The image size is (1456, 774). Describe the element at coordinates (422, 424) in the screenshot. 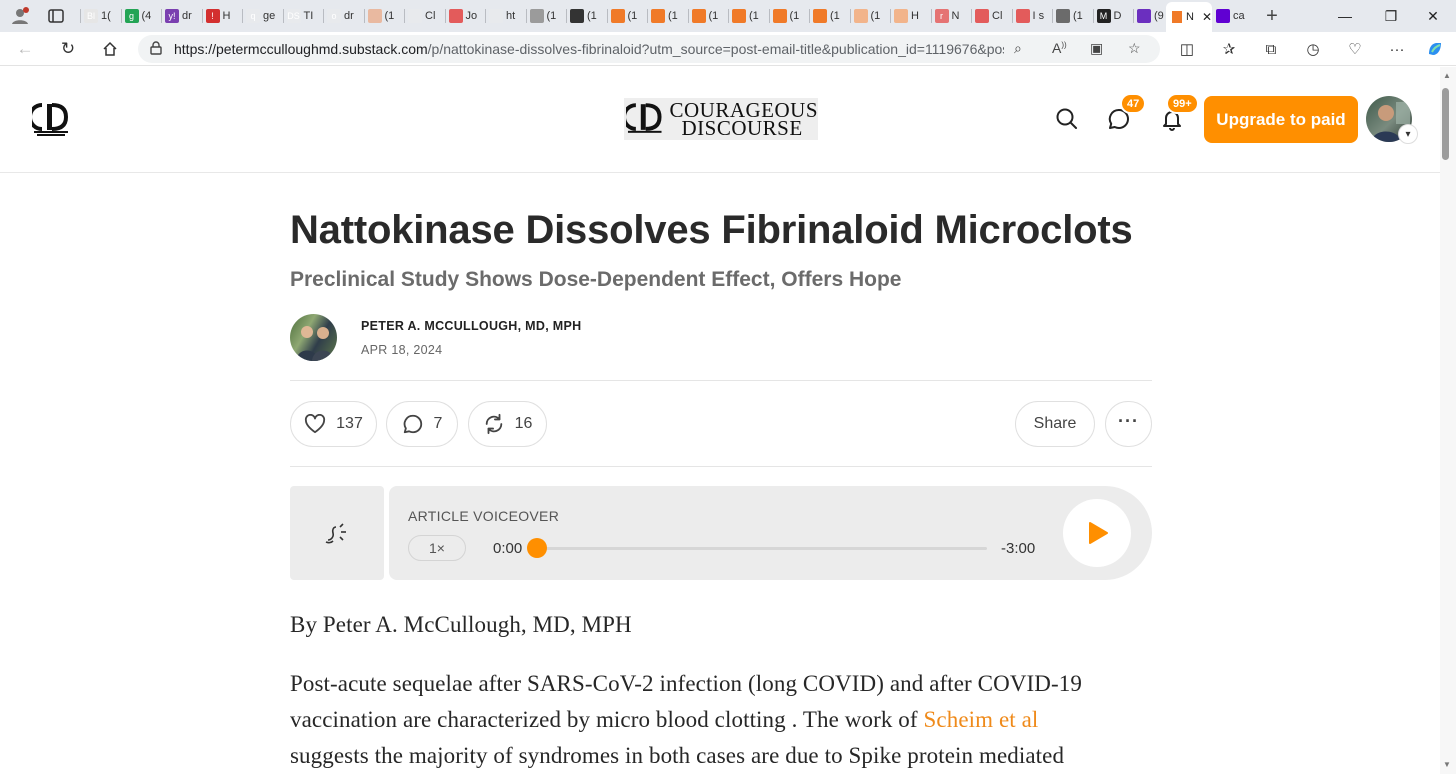

I see `comment-button: 7` at that location.